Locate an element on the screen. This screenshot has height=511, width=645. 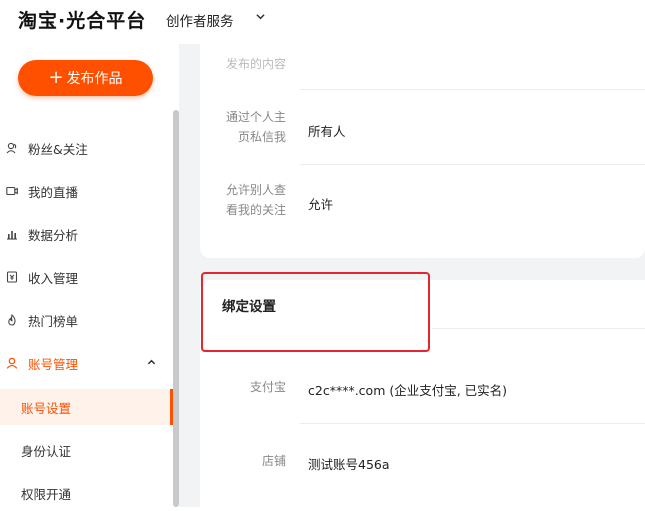
partial-row-label: 发布的内容 is located at coordinates (255, 64).